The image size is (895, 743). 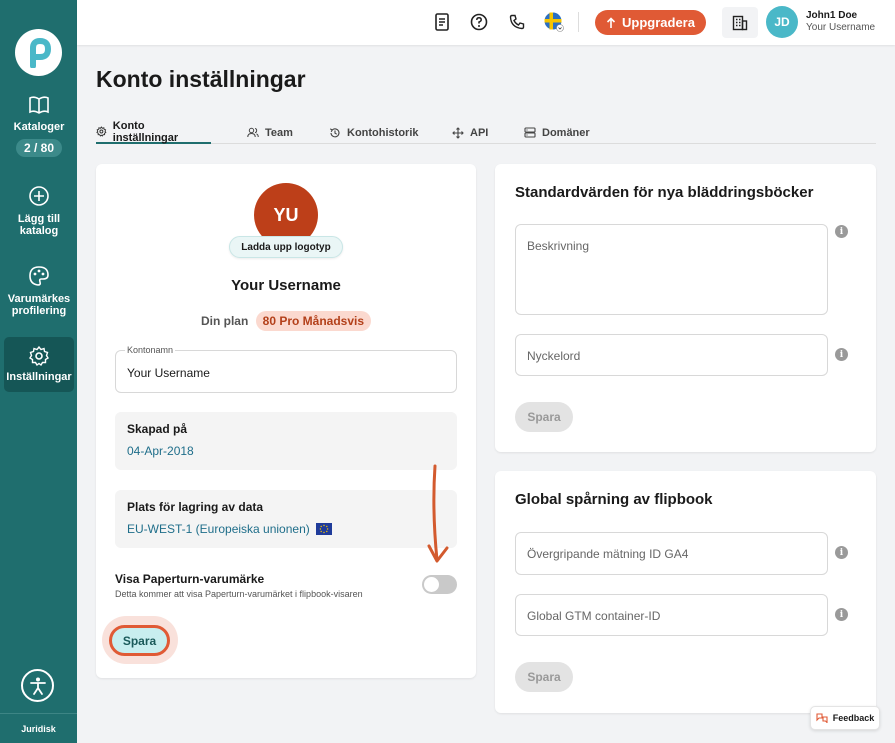 What do you see at coordinates (853, 718) in the screenshot?
I see `feedback-label: Feedback` at bounding box center [853, 718].